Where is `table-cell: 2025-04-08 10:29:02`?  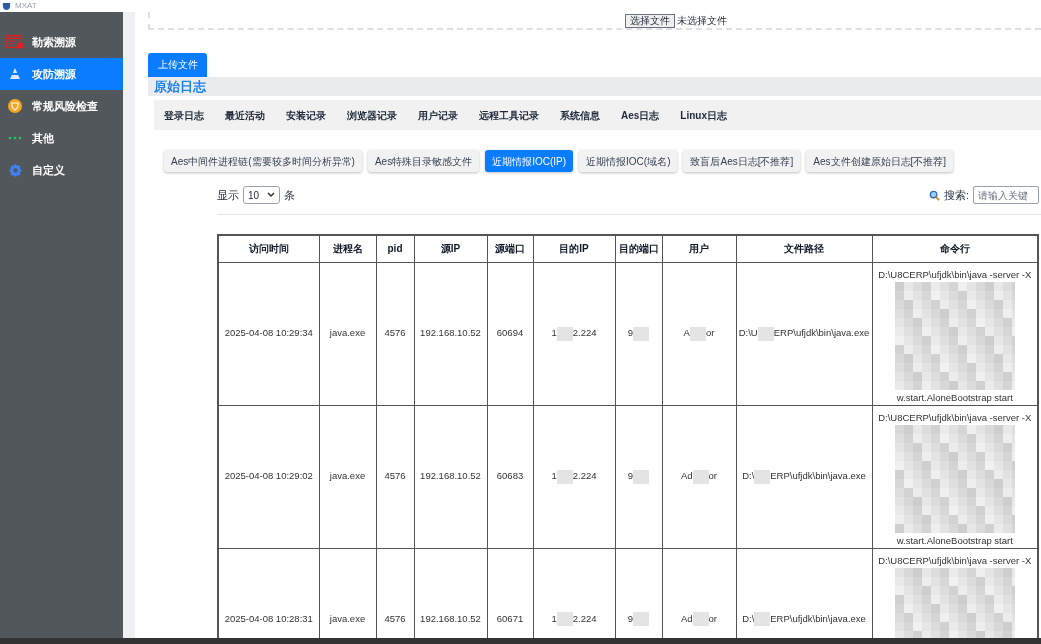
table-cell: 2025-04-08 10:29:02 is located at coordinates (268, 476).